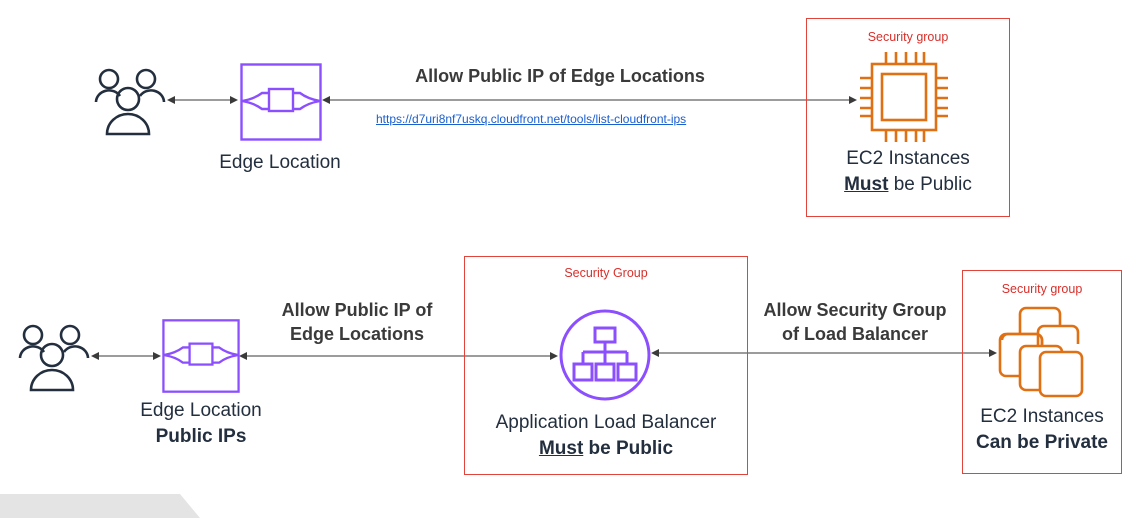 Image resolution: width=1138 pixels, height=518 pixels. Describe the element at coordinates (606, 422) in the screenshot. I see `alb-caption-line1: Application Load Balancer` at that location.